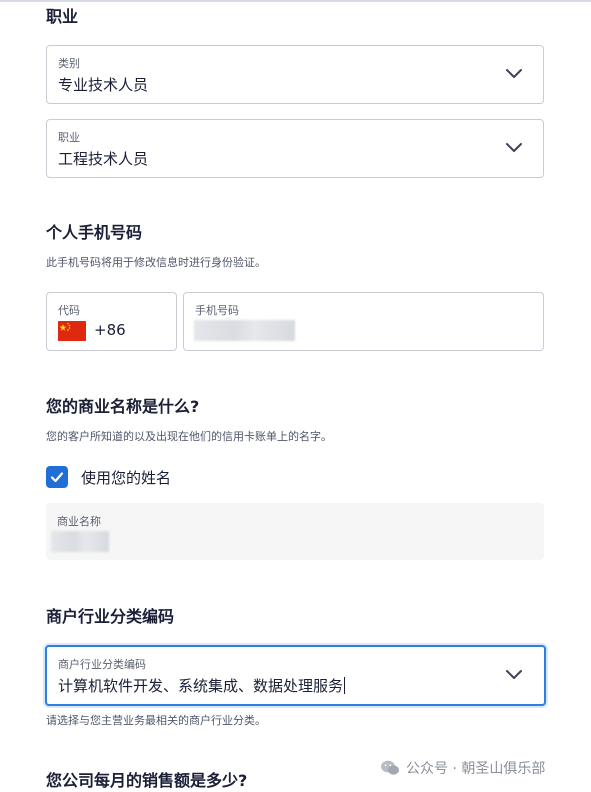 This screenshot has height=792, width=591. Describe the element at coordinates (147, 780) in the screenshot. I see `monthly-sales-heading: 您公司每月的销售额是多少?` at that location.